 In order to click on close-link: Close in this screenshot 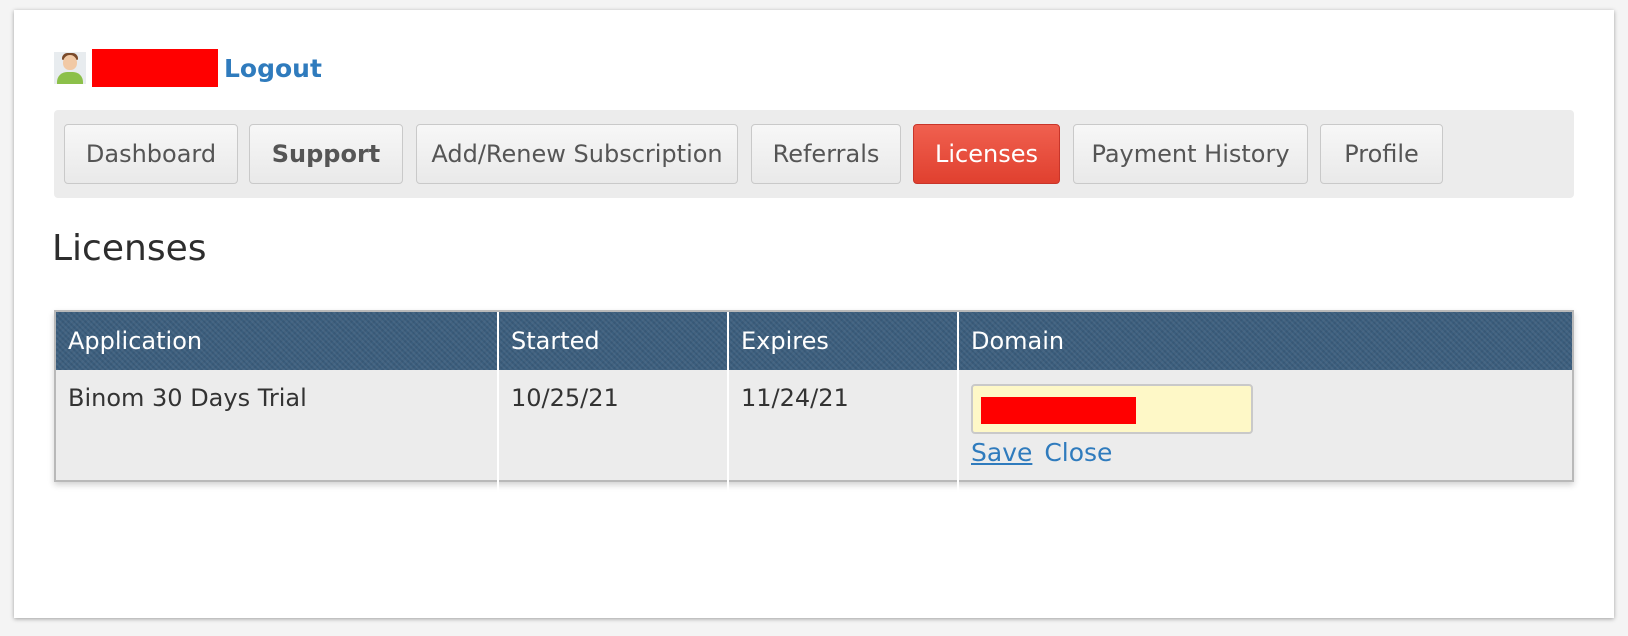, I will do `click(1078, 452)`.